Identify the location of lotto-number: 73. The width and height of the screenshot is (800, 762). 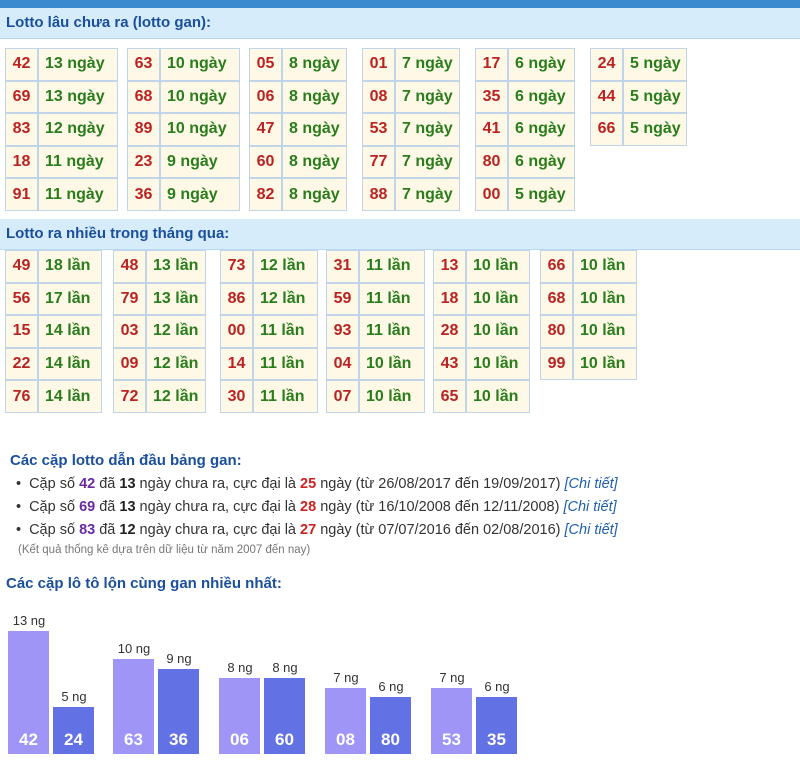
(236, 266).